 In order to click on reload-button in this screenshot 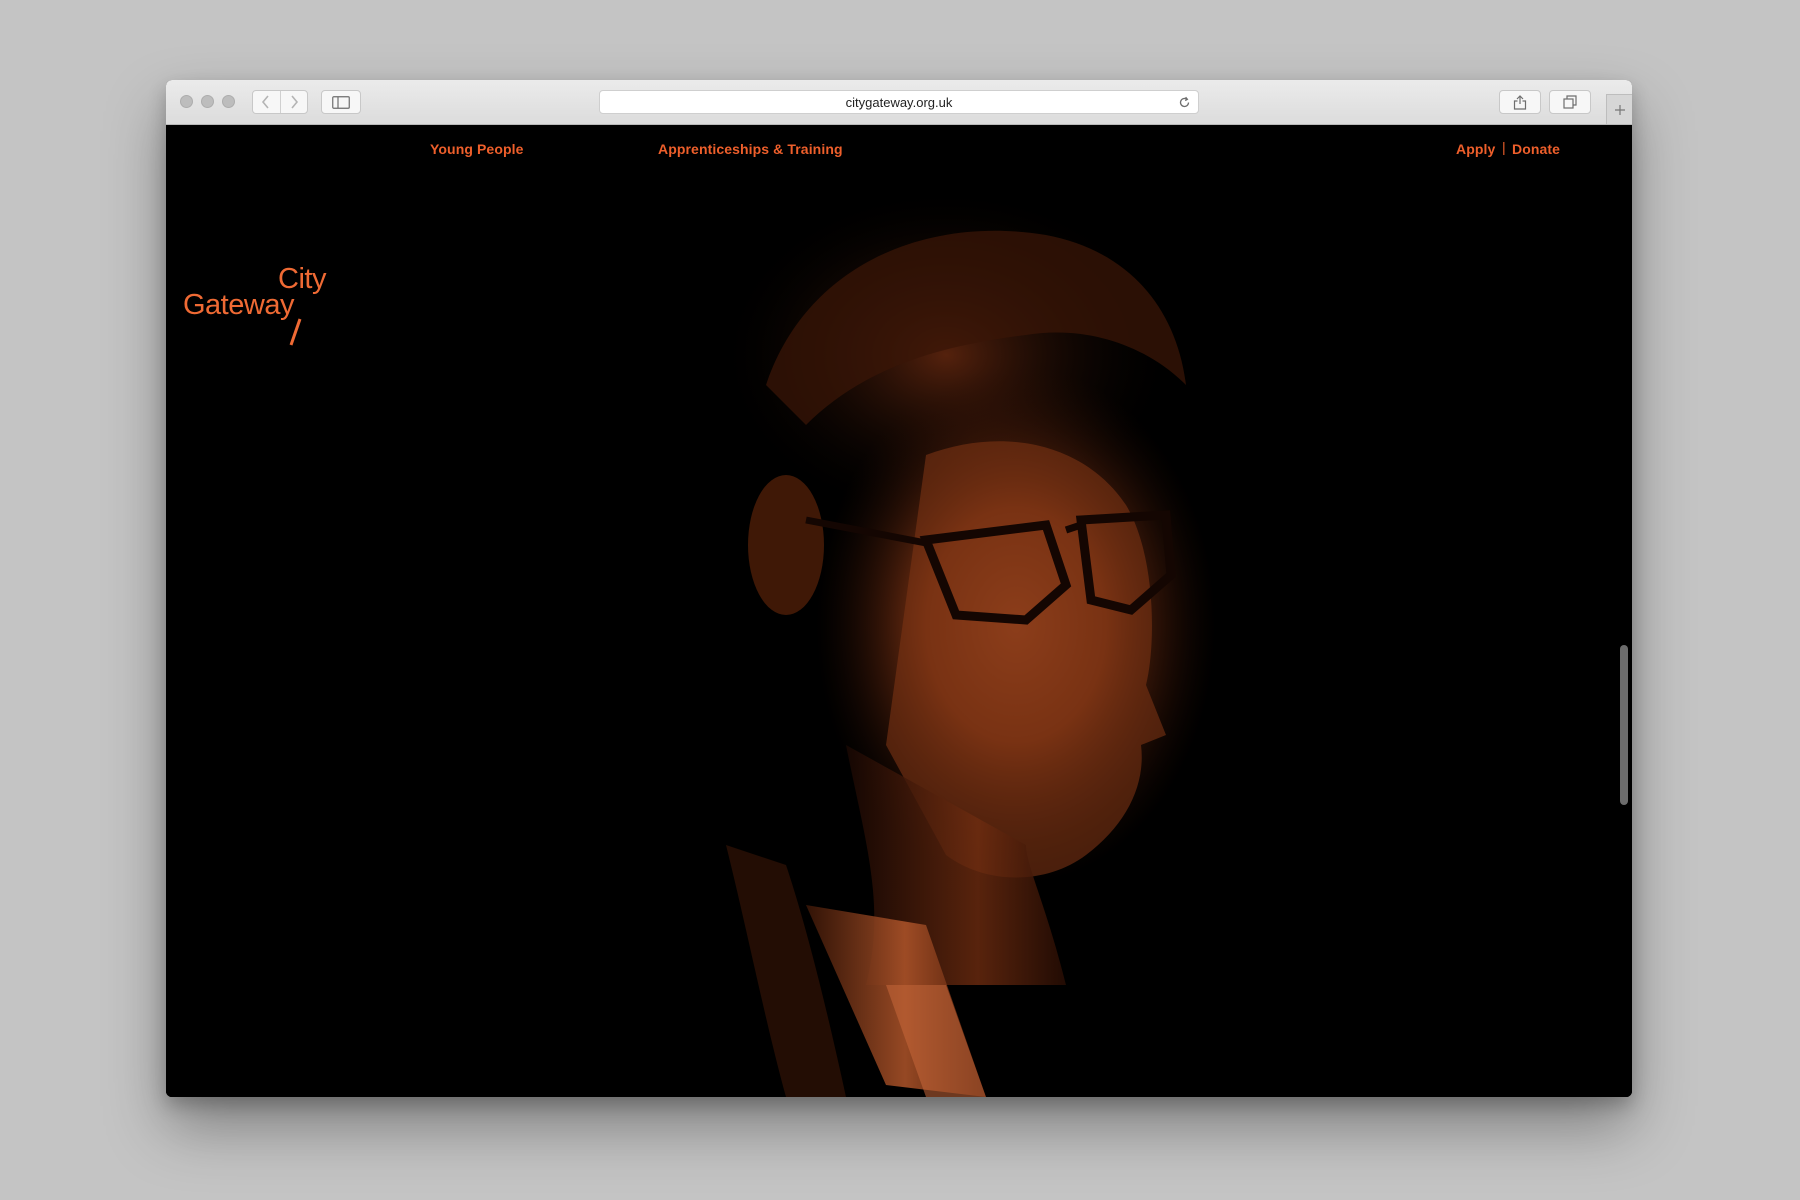, I will do `click(1184, 102)`.